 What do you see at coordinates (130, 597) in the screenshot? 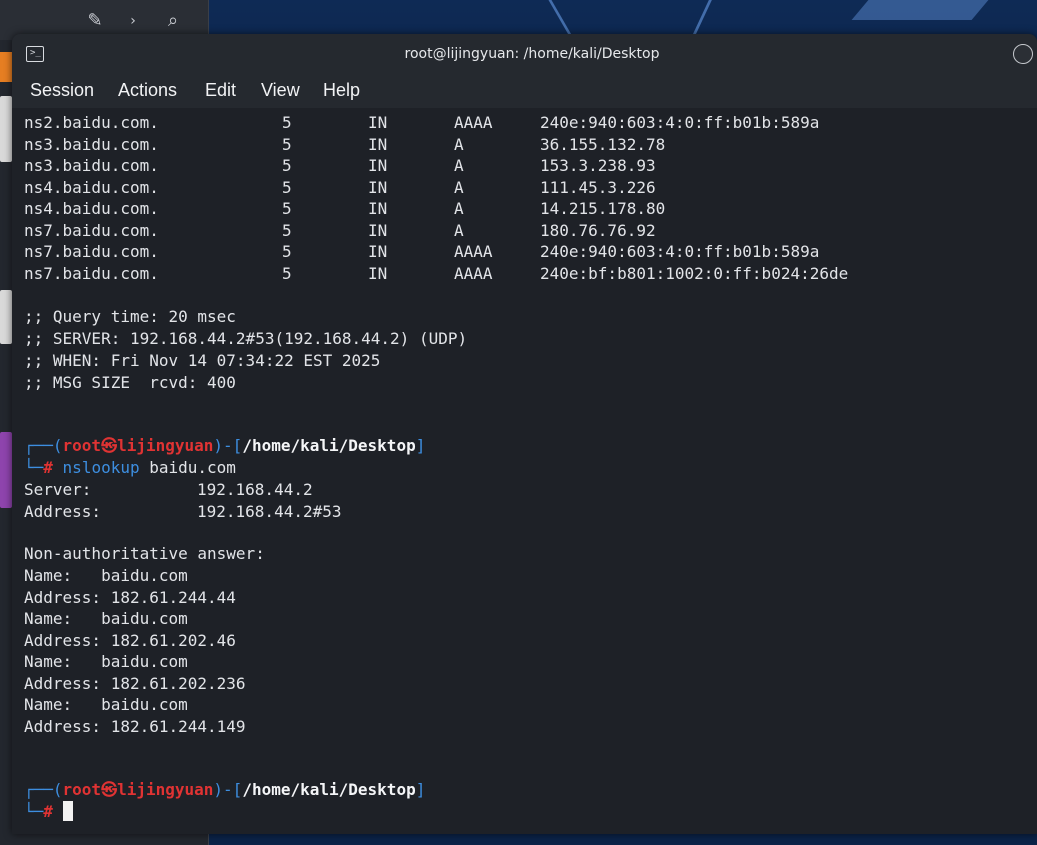
I see `answer-address: Address: 182.61.244.44` at bounding box center [130, 597].